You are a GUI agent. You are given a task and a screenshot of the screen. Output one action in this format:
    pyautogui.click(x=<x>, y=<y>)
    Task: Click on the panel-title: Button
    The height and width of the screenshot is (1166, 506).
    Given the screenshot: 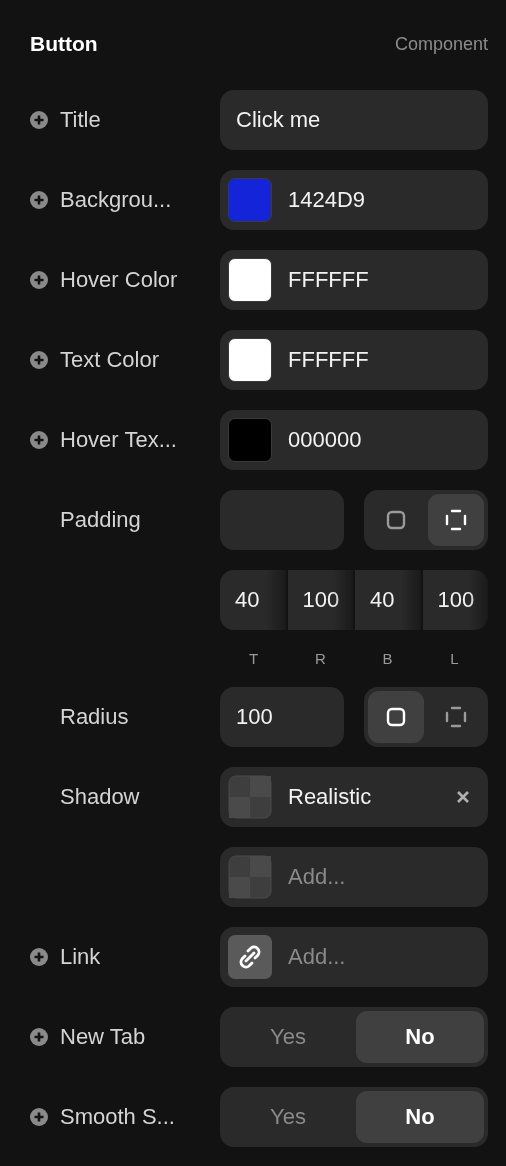 What is the action you would take?
    pyautogui.click(x=64, y=44)
    